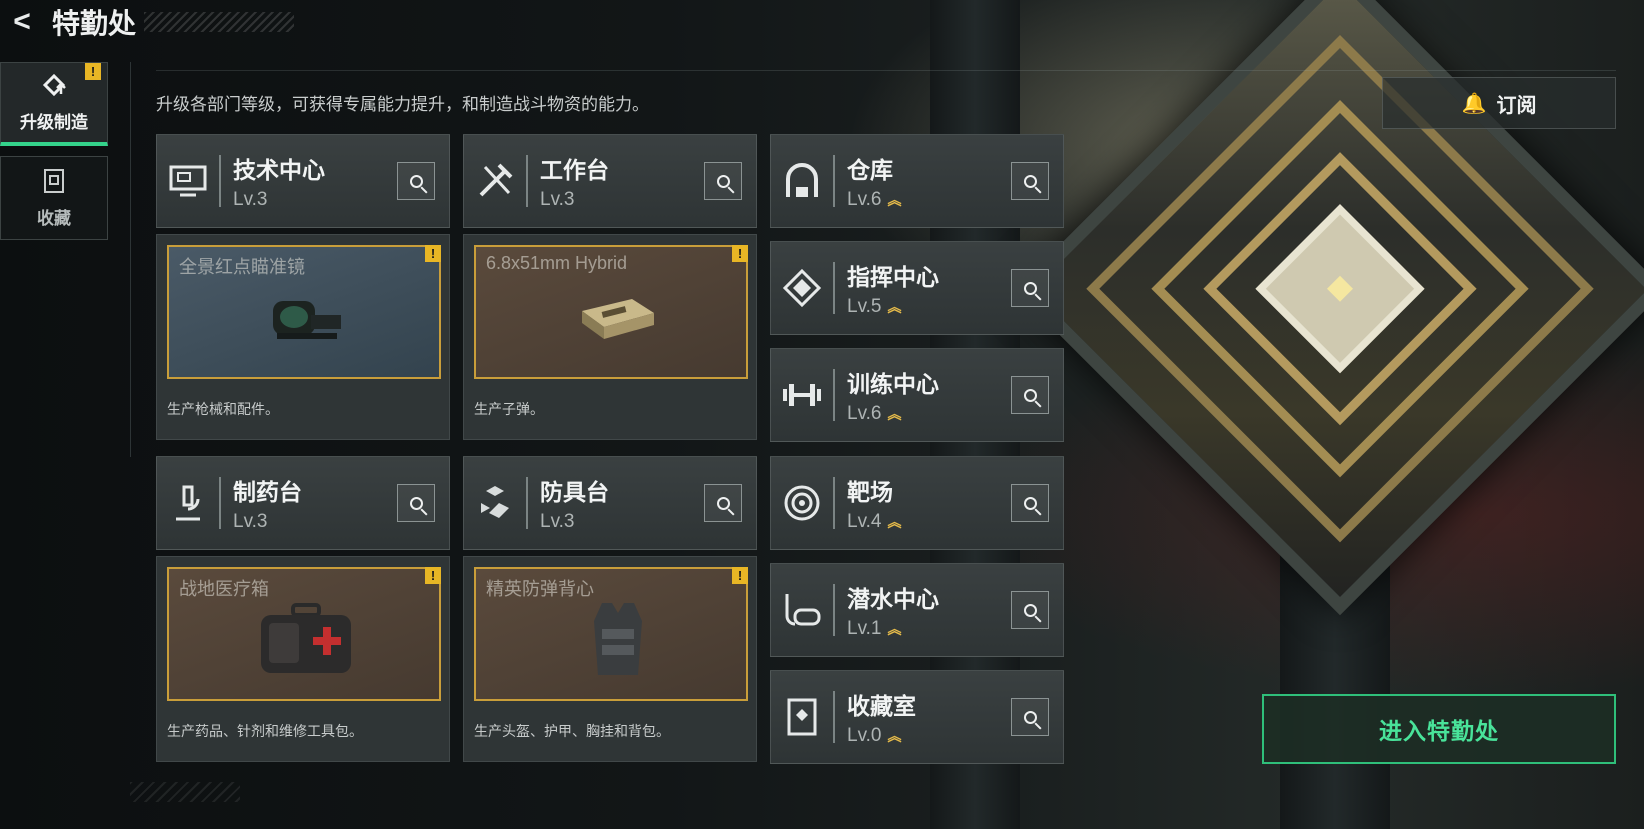 This screenshot has width=1644, height=829. What do you see at coordinates (509, 409) in the screenshot?
I see `production-description: 生产子弹。` at bounding box center [509, 409].